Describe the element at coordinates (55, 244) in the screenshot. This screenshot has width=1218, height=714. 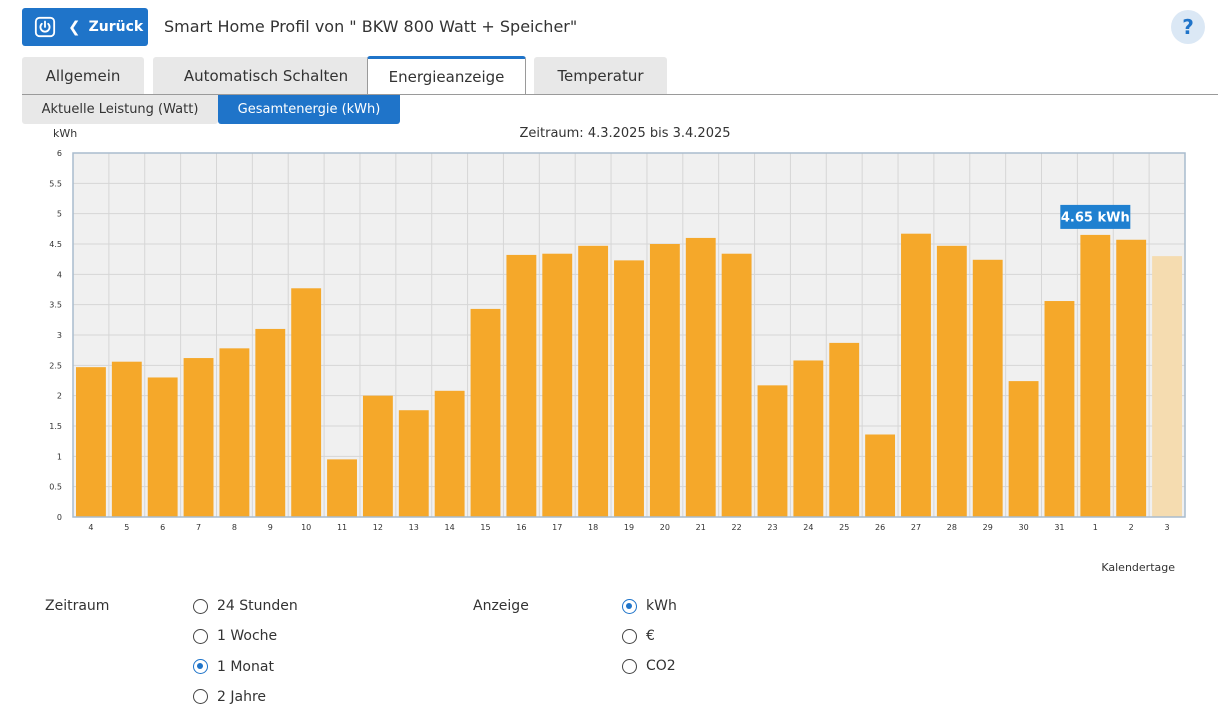
I see `y-tick-label: 4.5` at that location.